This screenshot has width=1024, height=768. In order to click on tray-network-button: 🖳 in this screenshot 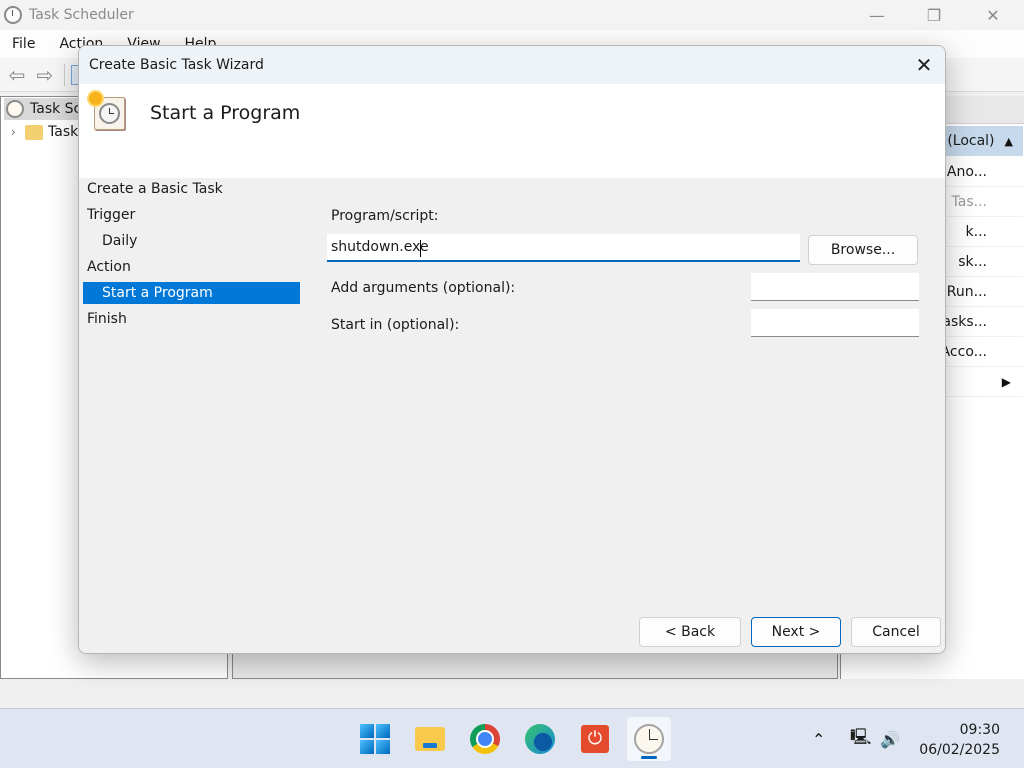, I will do `click(860, 738)`.